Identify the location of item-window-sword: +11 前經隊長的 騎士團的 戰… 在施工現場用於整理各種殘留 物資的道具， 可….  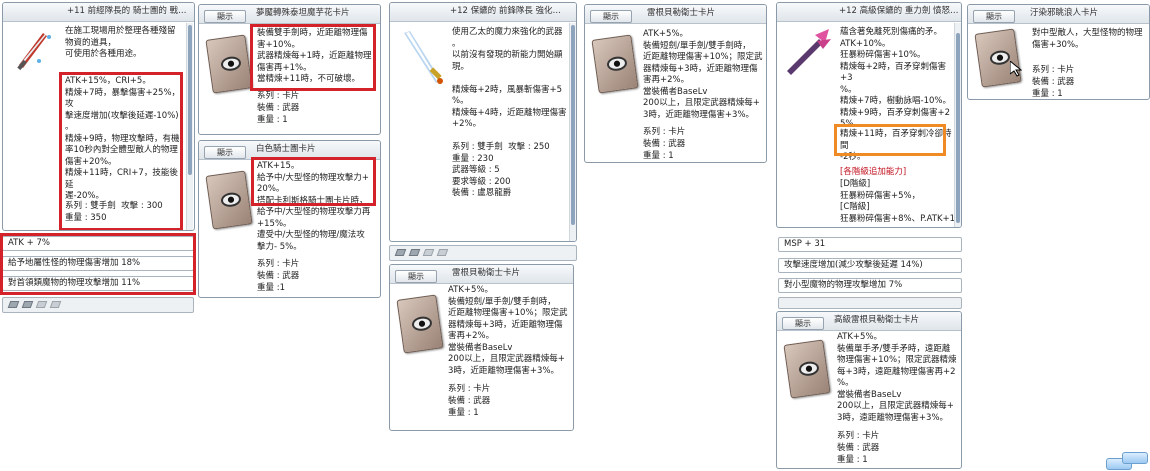
(98, 116).